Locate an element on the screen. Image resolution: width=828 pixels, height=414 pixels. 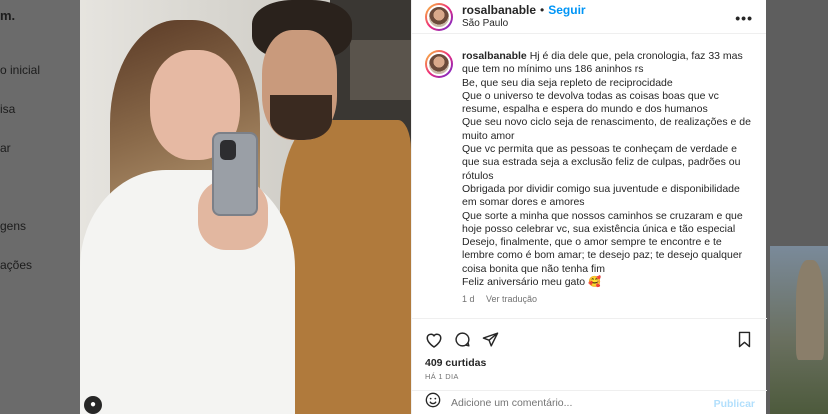
header-username: rosalbanable is located at coordinates (499, 10).